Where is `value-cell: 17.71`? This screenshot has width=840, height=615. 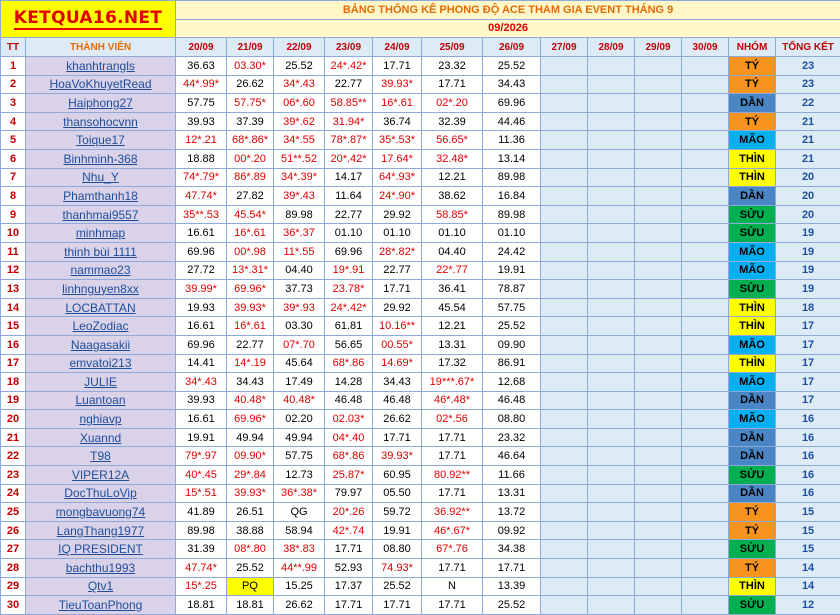 value-cell: 17.71 is located at coordinates (349, 549).